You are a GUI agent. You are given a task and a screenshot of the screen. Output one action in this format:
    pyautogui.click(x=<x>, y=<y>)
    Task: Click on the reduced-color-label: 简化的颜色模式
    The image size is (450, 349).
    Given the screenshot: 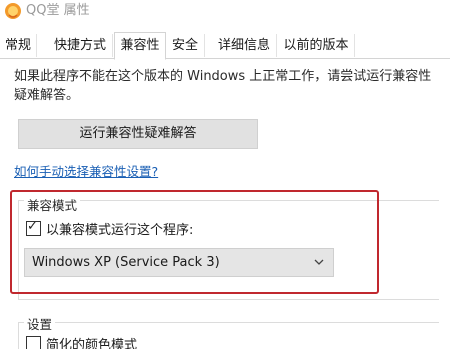 What is the action you would take?
    pyautogui.click(x=91, y=343)
    